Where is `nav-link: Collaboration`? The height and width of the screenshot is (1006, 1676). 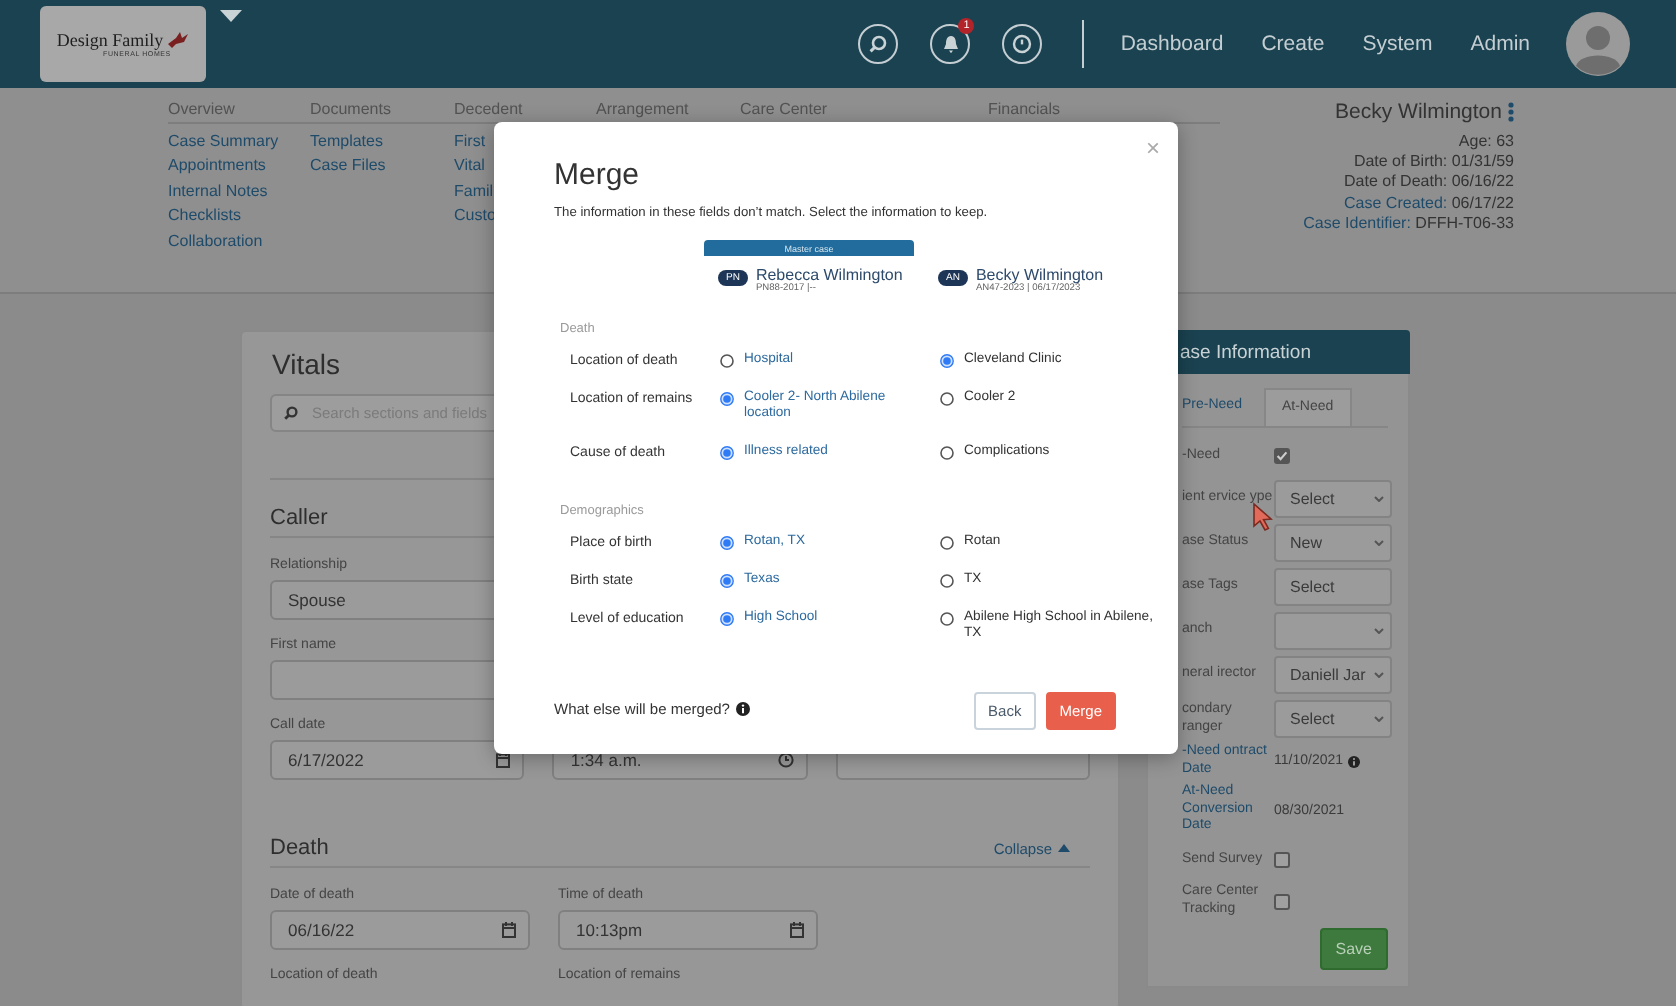
nav-link: Collaboration is located at coordinates (239, 242).